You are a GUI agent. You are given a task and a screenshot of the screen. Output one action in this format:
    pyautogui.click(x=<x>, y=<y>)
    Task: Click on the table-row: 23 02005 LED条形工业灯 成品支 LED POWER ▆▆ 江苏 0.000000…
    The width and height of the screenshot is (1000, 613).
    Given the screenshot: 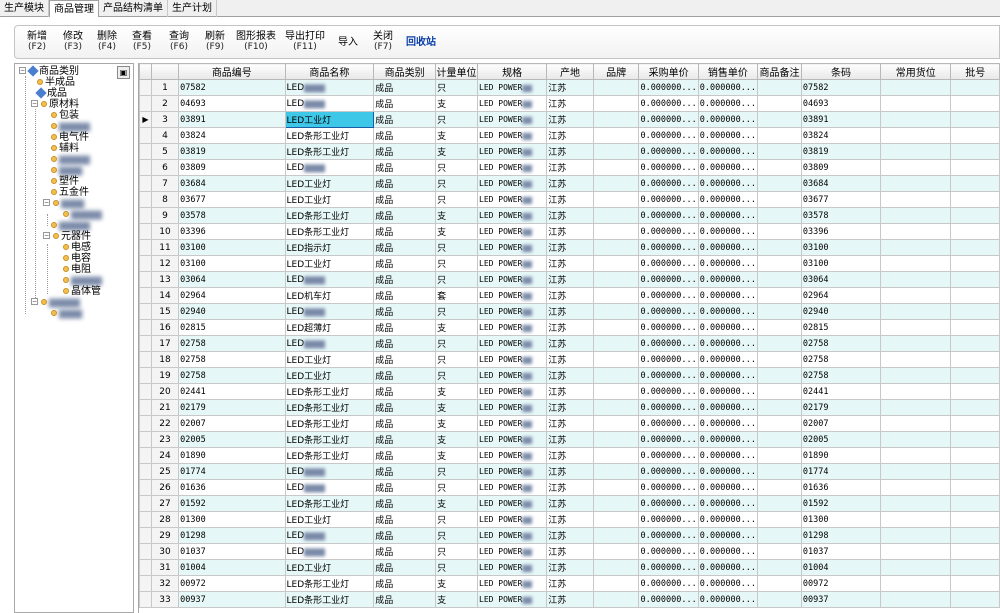 What is the action you would take?
    pyautogui.click(x=569, y=439)
    